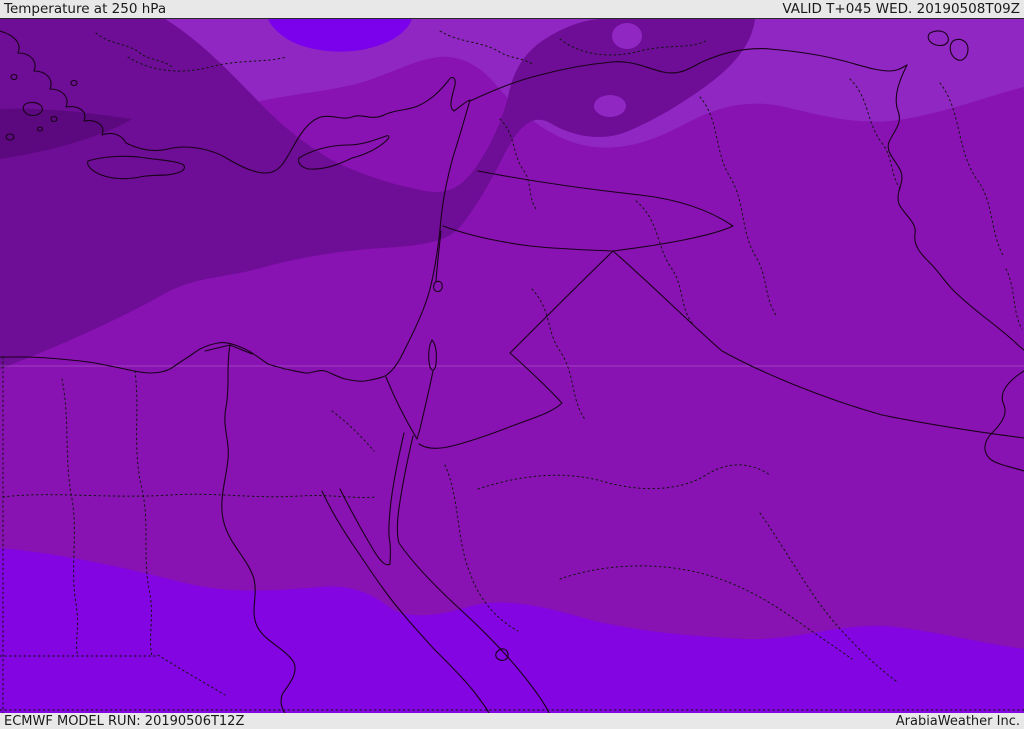 The width and height of the screenshot is (1024, 729). Describe the element at coordinates (85, 9) in the screenshot. I see `map-title: Temperature at 250 hPa` at that location.